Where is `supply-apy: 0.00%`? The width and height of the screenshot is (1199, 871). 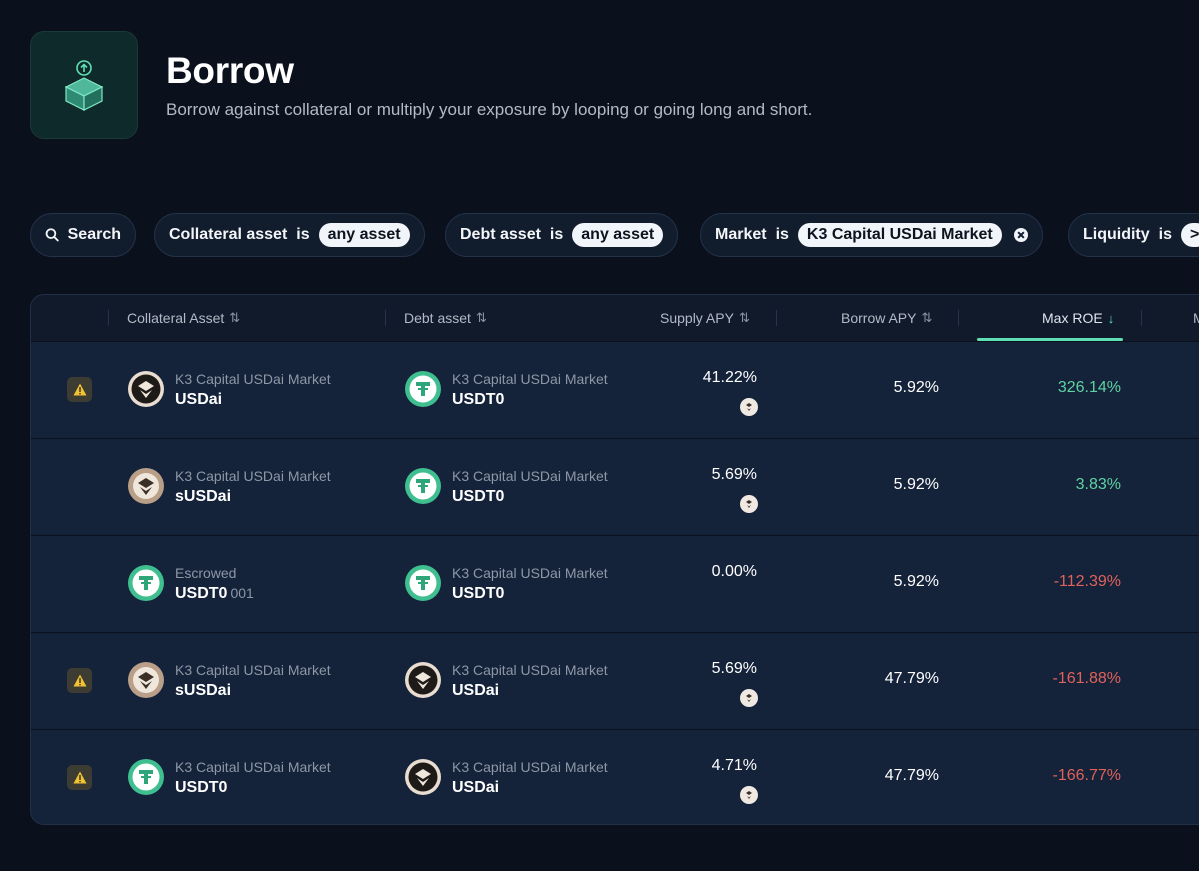
supply-apy: 0.00% is located at coordinates (734, 571).